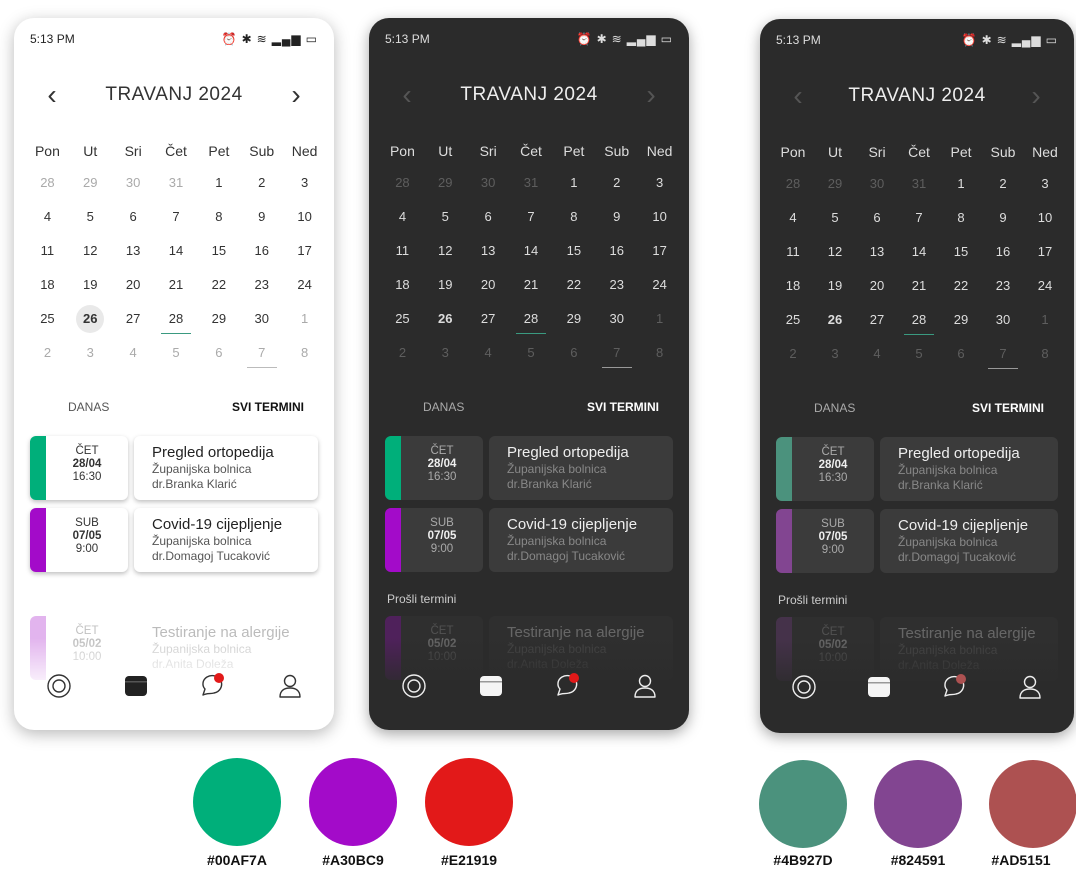 This screenshot has width=1076, height=876. I want to click on calendar-day: 10, so click(304, 217).